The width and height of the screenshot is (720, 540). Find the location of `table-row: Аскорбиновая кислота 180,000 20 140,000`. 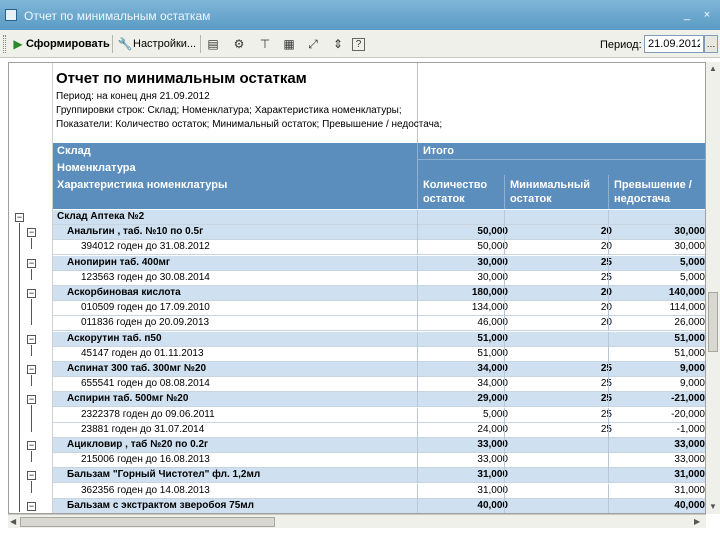

table-row: Аскорбиновая кислота 180,000 20 140,000 is located at coordinates (379, 293).